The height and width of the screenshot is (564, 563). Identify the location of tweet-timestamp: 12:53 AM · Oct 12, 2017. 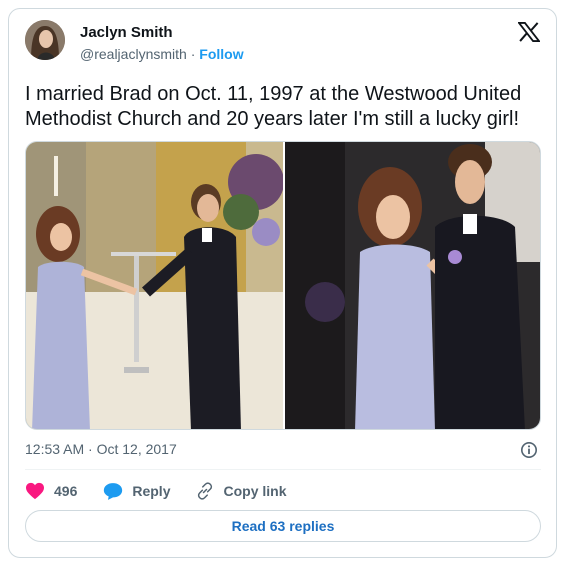
(101, 449).